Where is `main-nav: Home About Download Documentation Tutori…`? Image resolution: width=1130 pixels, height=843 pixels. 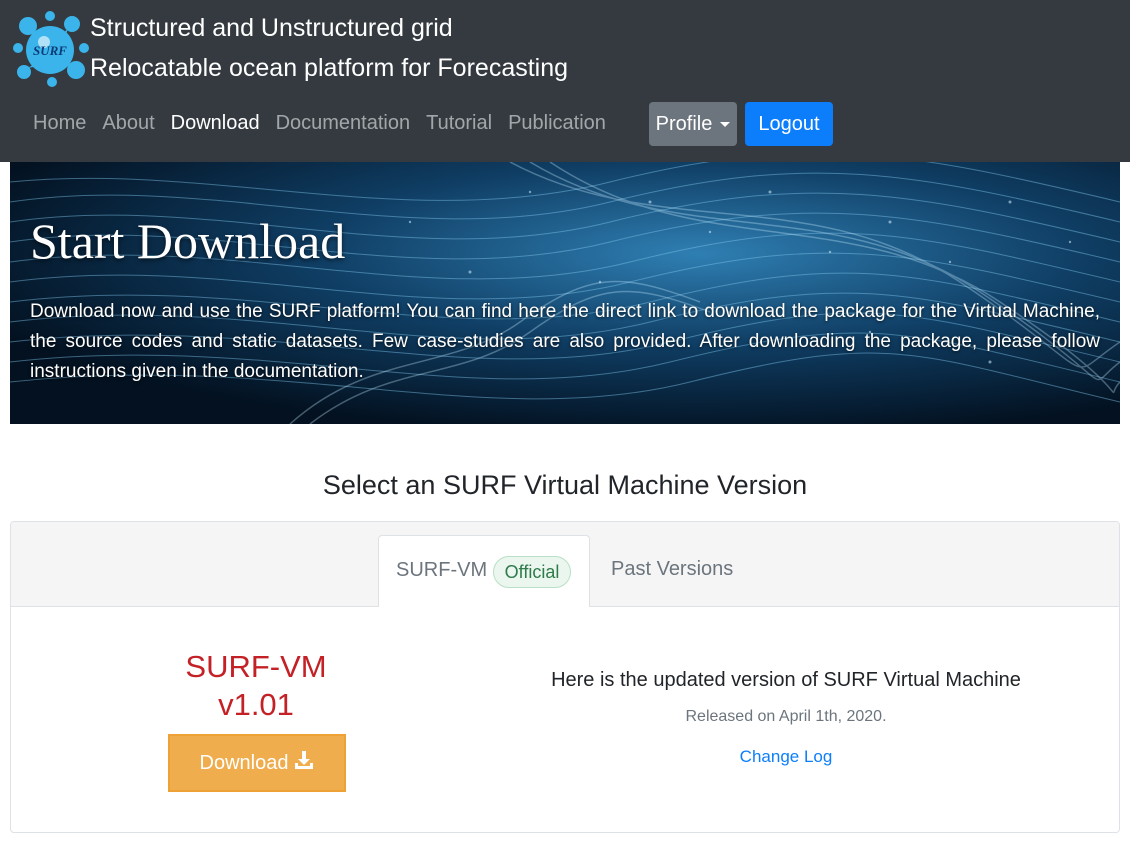
main-nav: Home About Download Documentation Tutori… is located at coordinates (327, 123).